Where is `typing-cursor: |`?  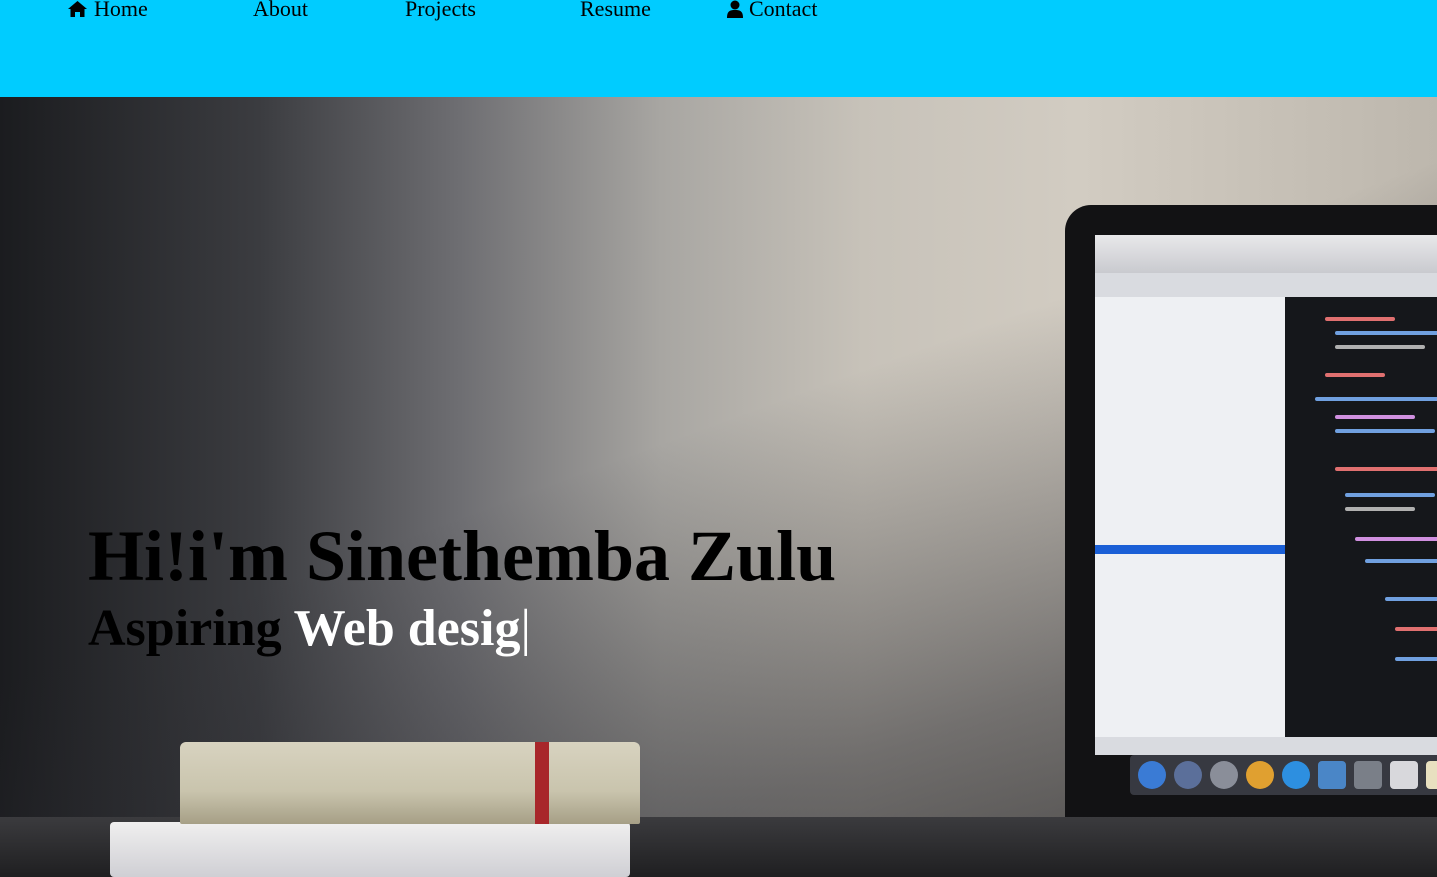 typing-cursor: | is located at coordinates (525, 628).